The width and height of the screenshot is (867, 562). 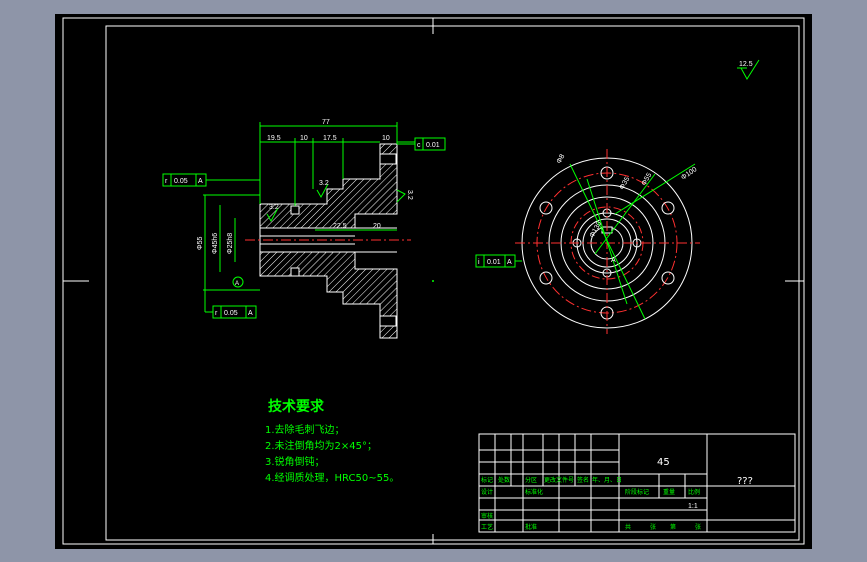 I want to click on dim-10b: 10, so click(x=386, y=138).